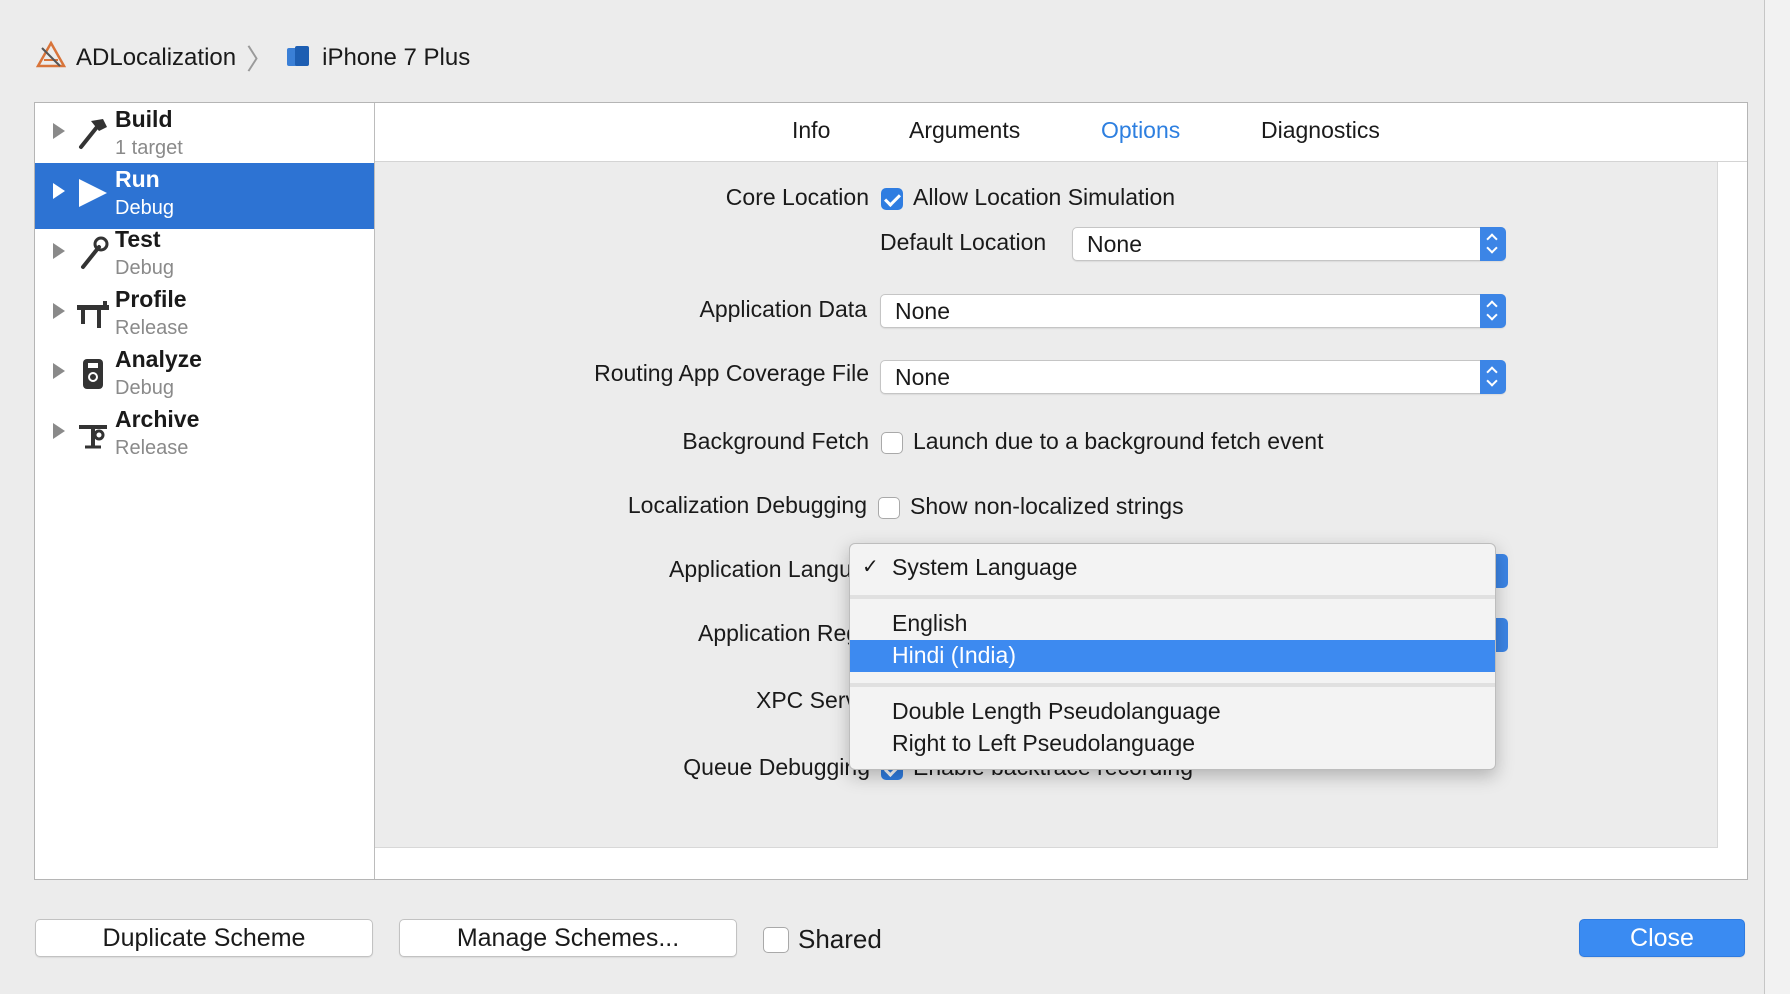 This screenshot has width=1790, height=994. I want to click on close-button: Close, so click(1662, 938).